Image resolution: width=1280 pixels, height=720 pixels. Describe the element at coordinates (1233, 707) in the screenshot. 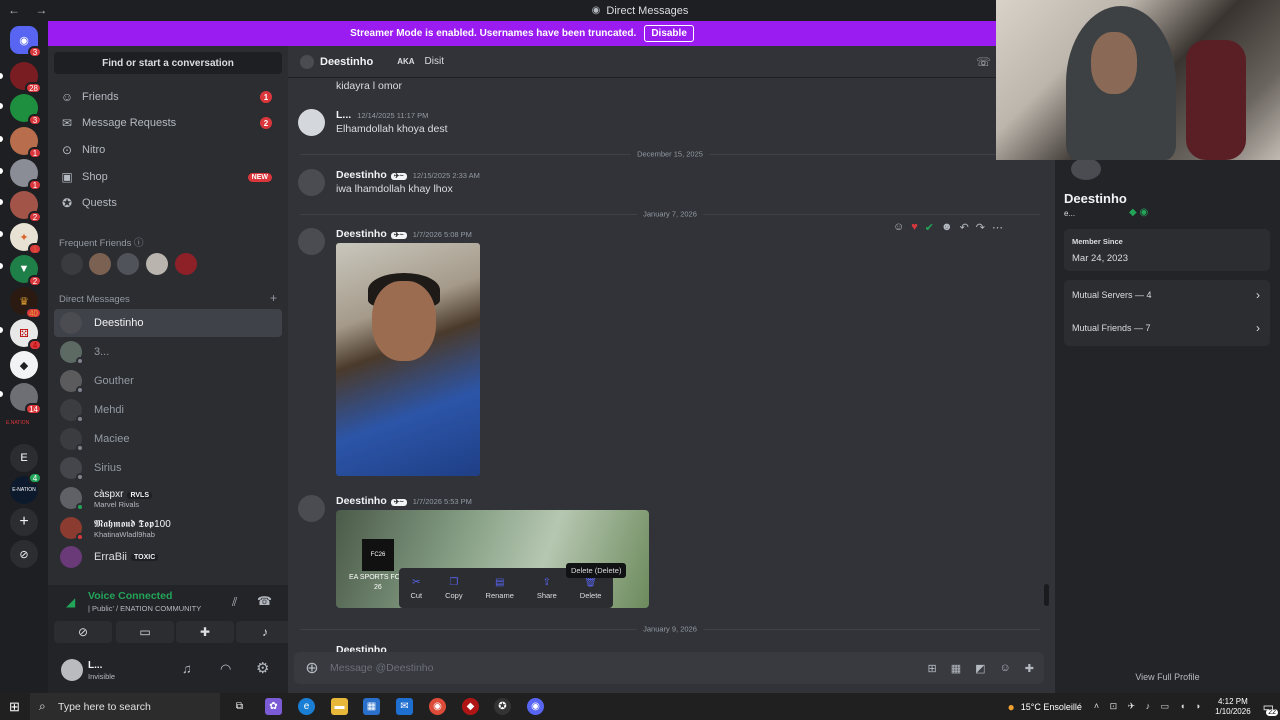

I see `clock: 4:12 PM 1/10/2026` at that location.